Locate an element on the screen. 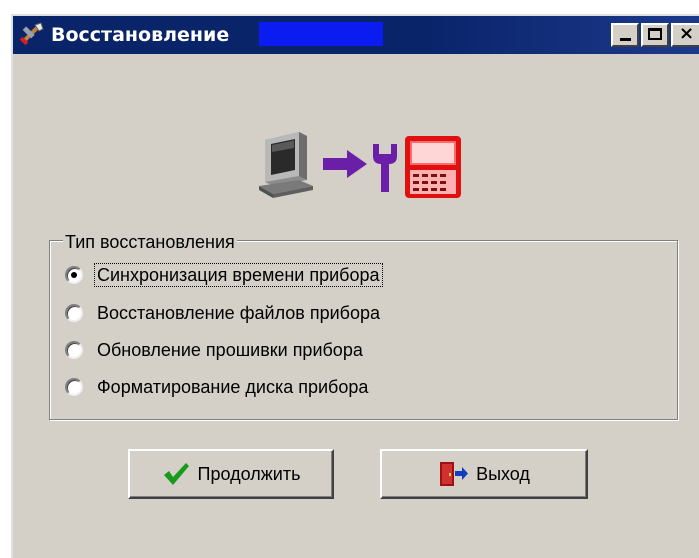  restore-illustration is located at coordinates (360, 162).